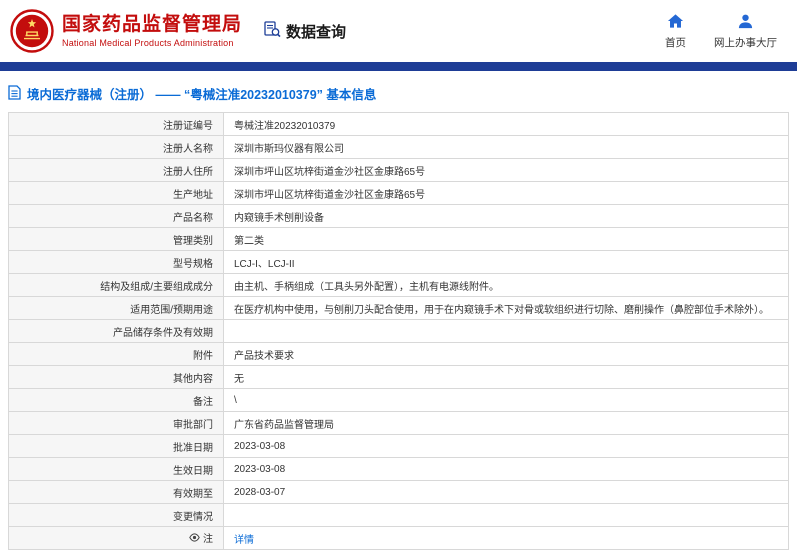 This screenshot has width=797, height=558. Describe the element at coordinates (506, 354) in the screenshot. I see `field-value: 产品技术要求` at that location.